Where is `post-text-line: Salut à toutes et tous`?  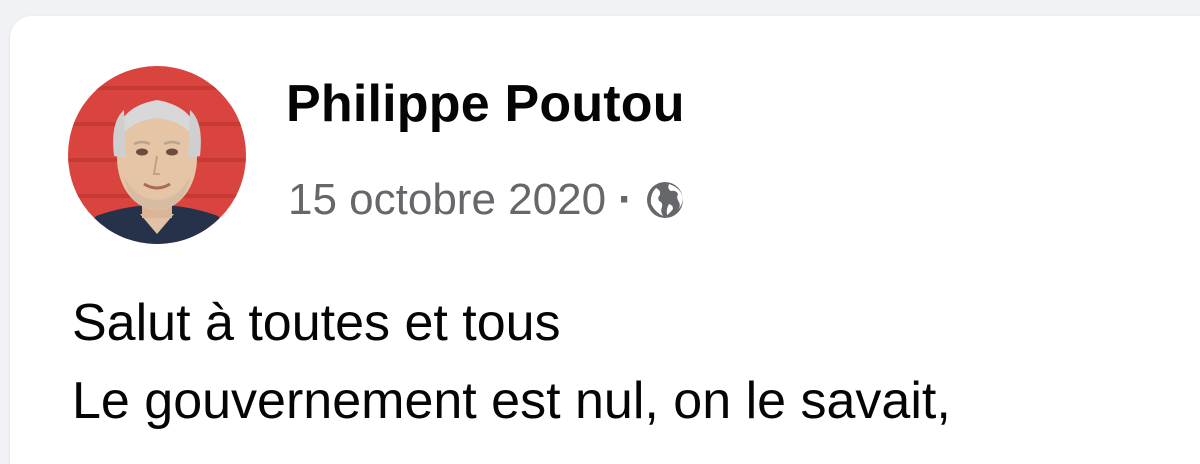
post-text-line: Salut à toutes et tous is located at coordinates (316, 323).